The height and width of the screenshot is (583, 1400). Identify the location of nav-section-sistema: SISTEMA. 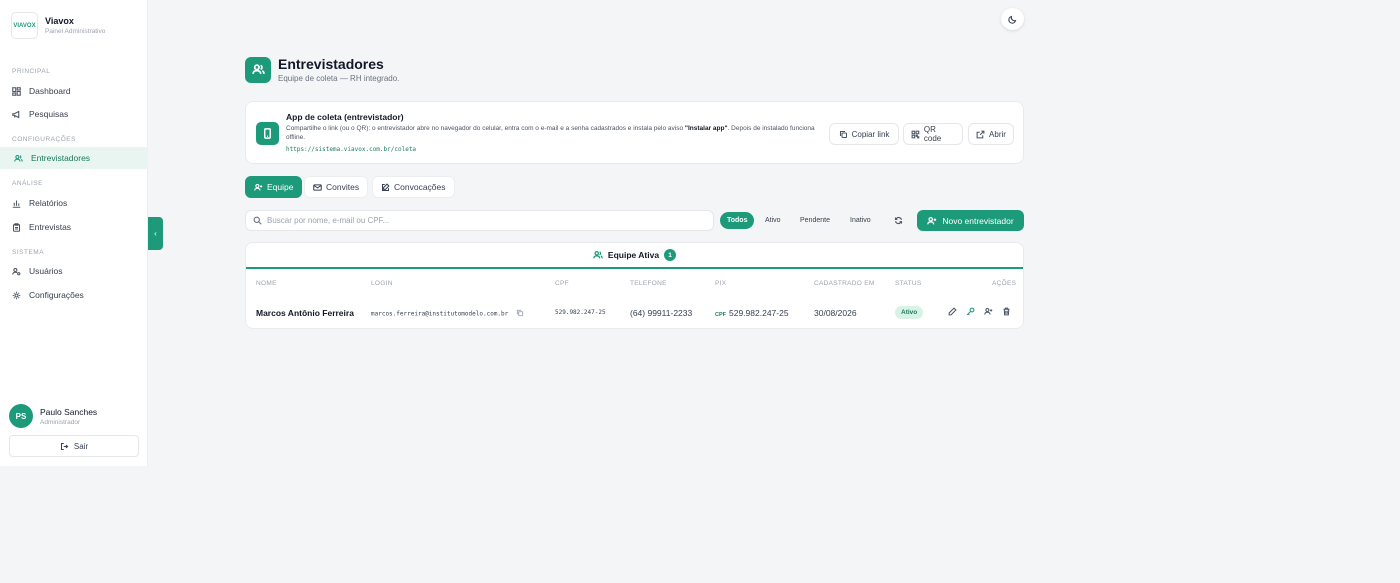
(28, 252).